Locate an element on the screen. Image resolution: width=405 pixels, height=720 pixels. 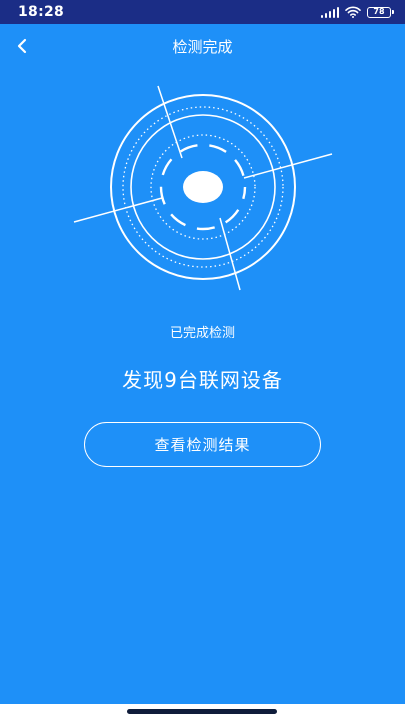
device-count-text: 发现9台联网设备 is located at coordinates (202, 380).